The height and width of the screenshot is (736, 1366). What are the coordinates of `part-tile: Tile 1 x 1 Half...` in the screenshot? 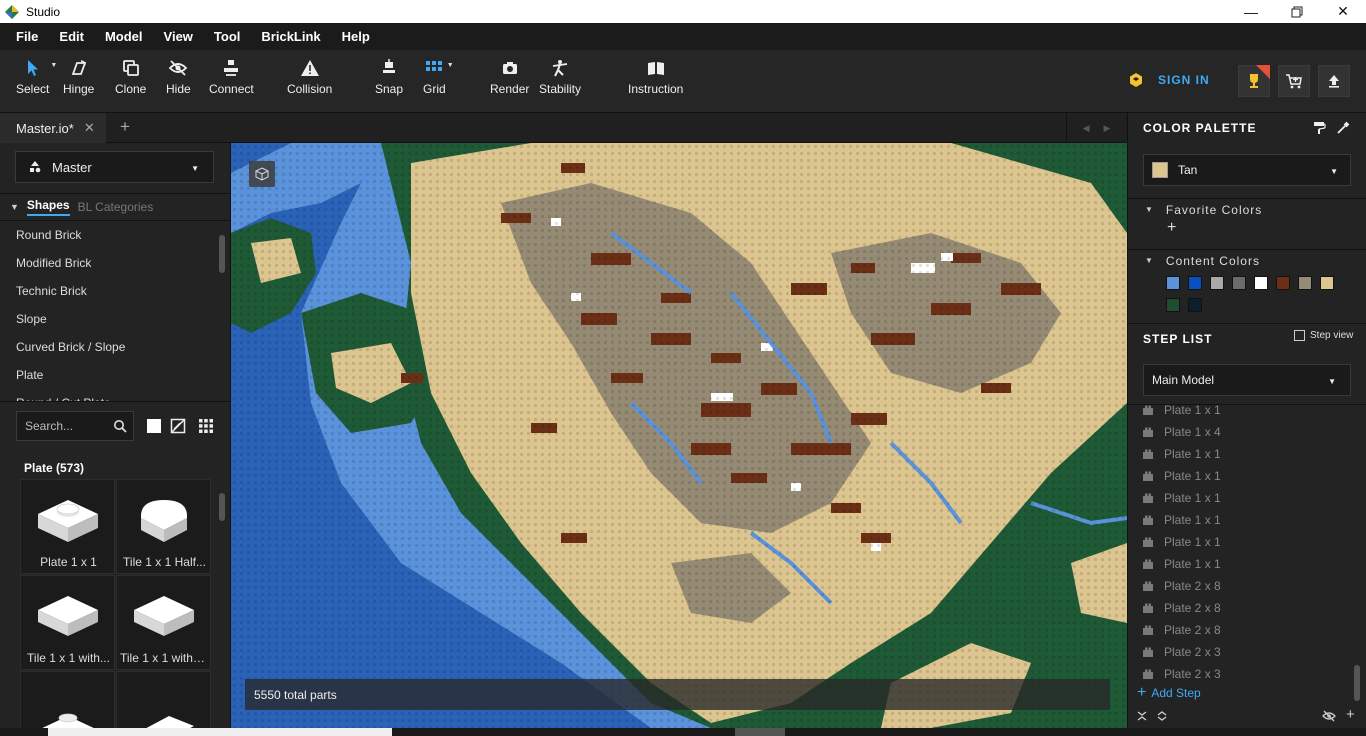 It's located at (163, 526).